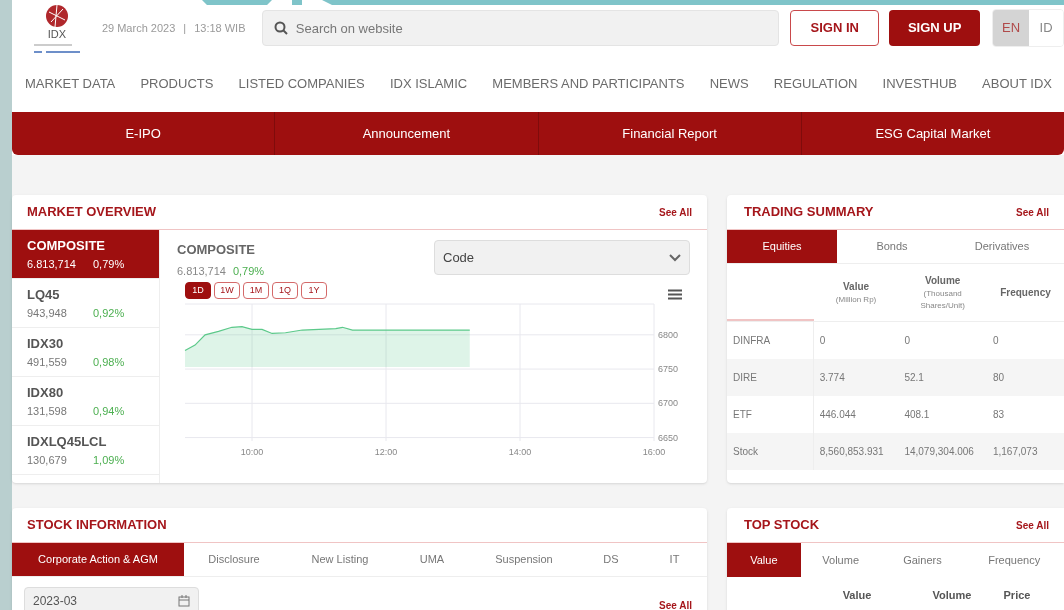 This screenshot has width=1064, height=610. I want to click on quick-link: Announcement, so click(406, 133).